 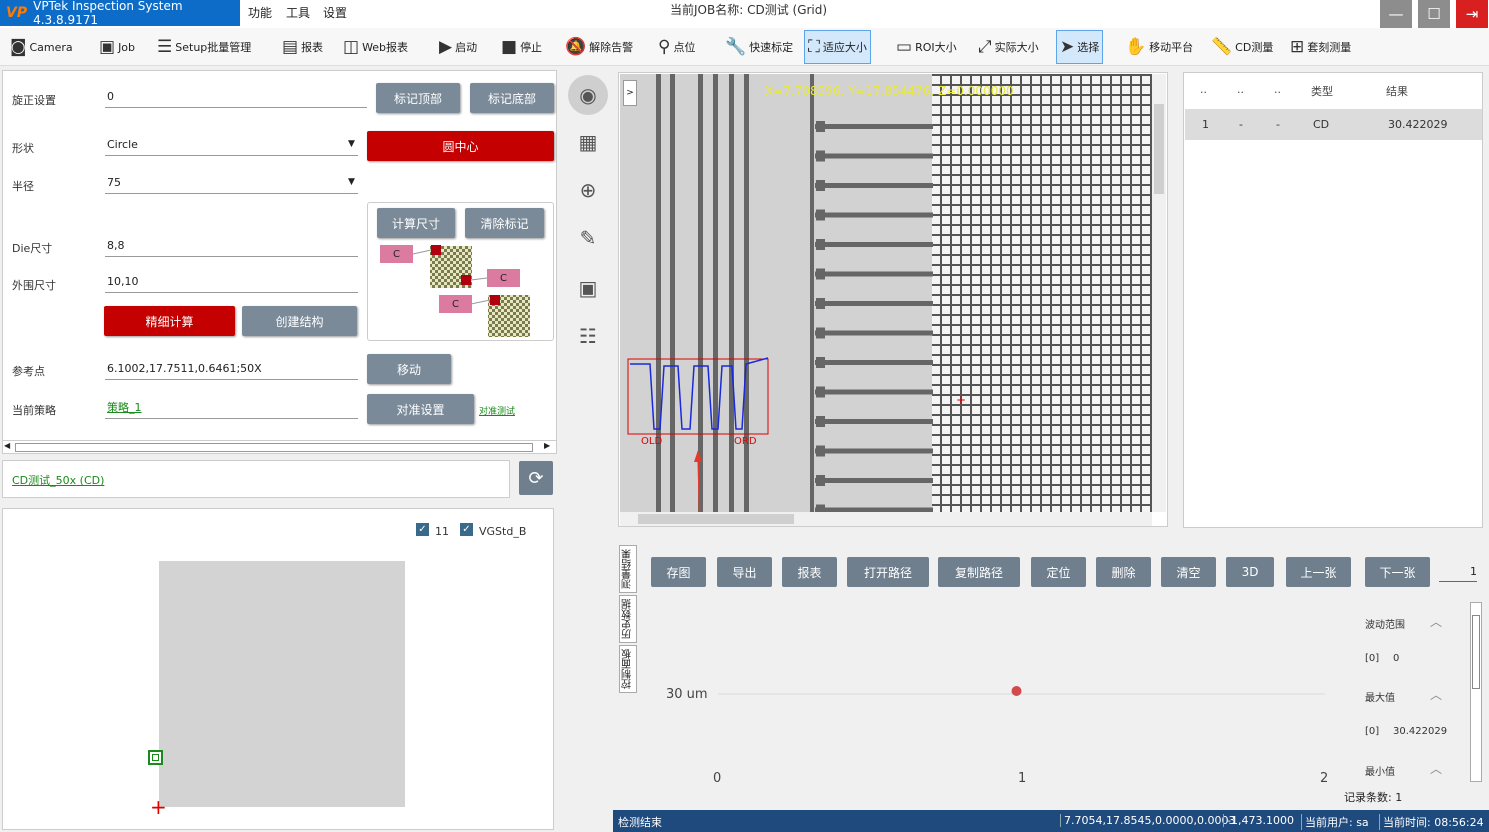 I want to click on image-hscroll-thumb, so click(x=716, y=519).